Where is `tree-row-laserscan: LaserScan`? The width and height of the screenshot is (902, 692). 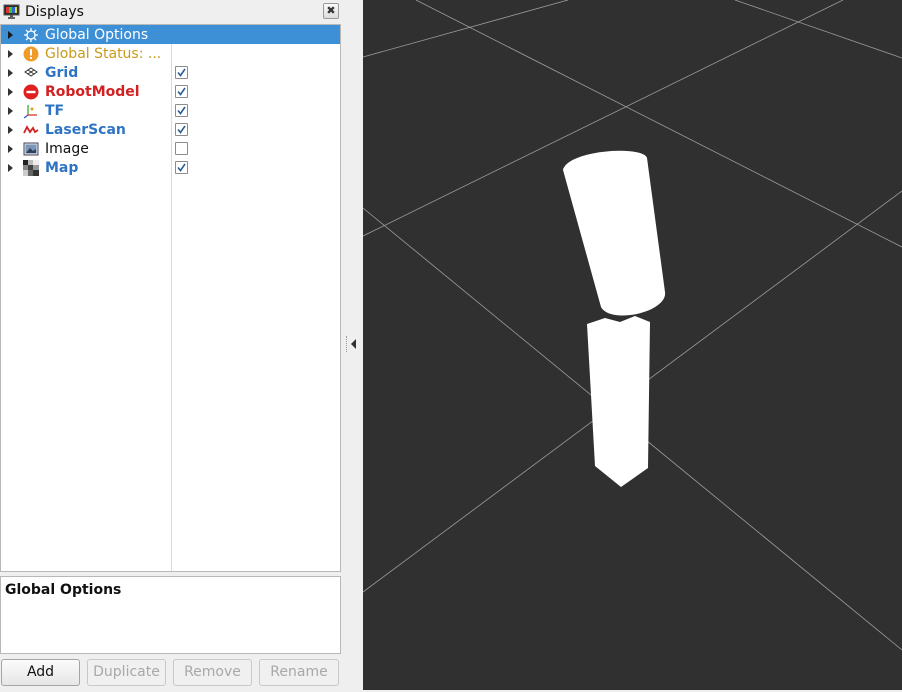 tree-row-laserscan: LaserScan is located at coordinates (170, 129).